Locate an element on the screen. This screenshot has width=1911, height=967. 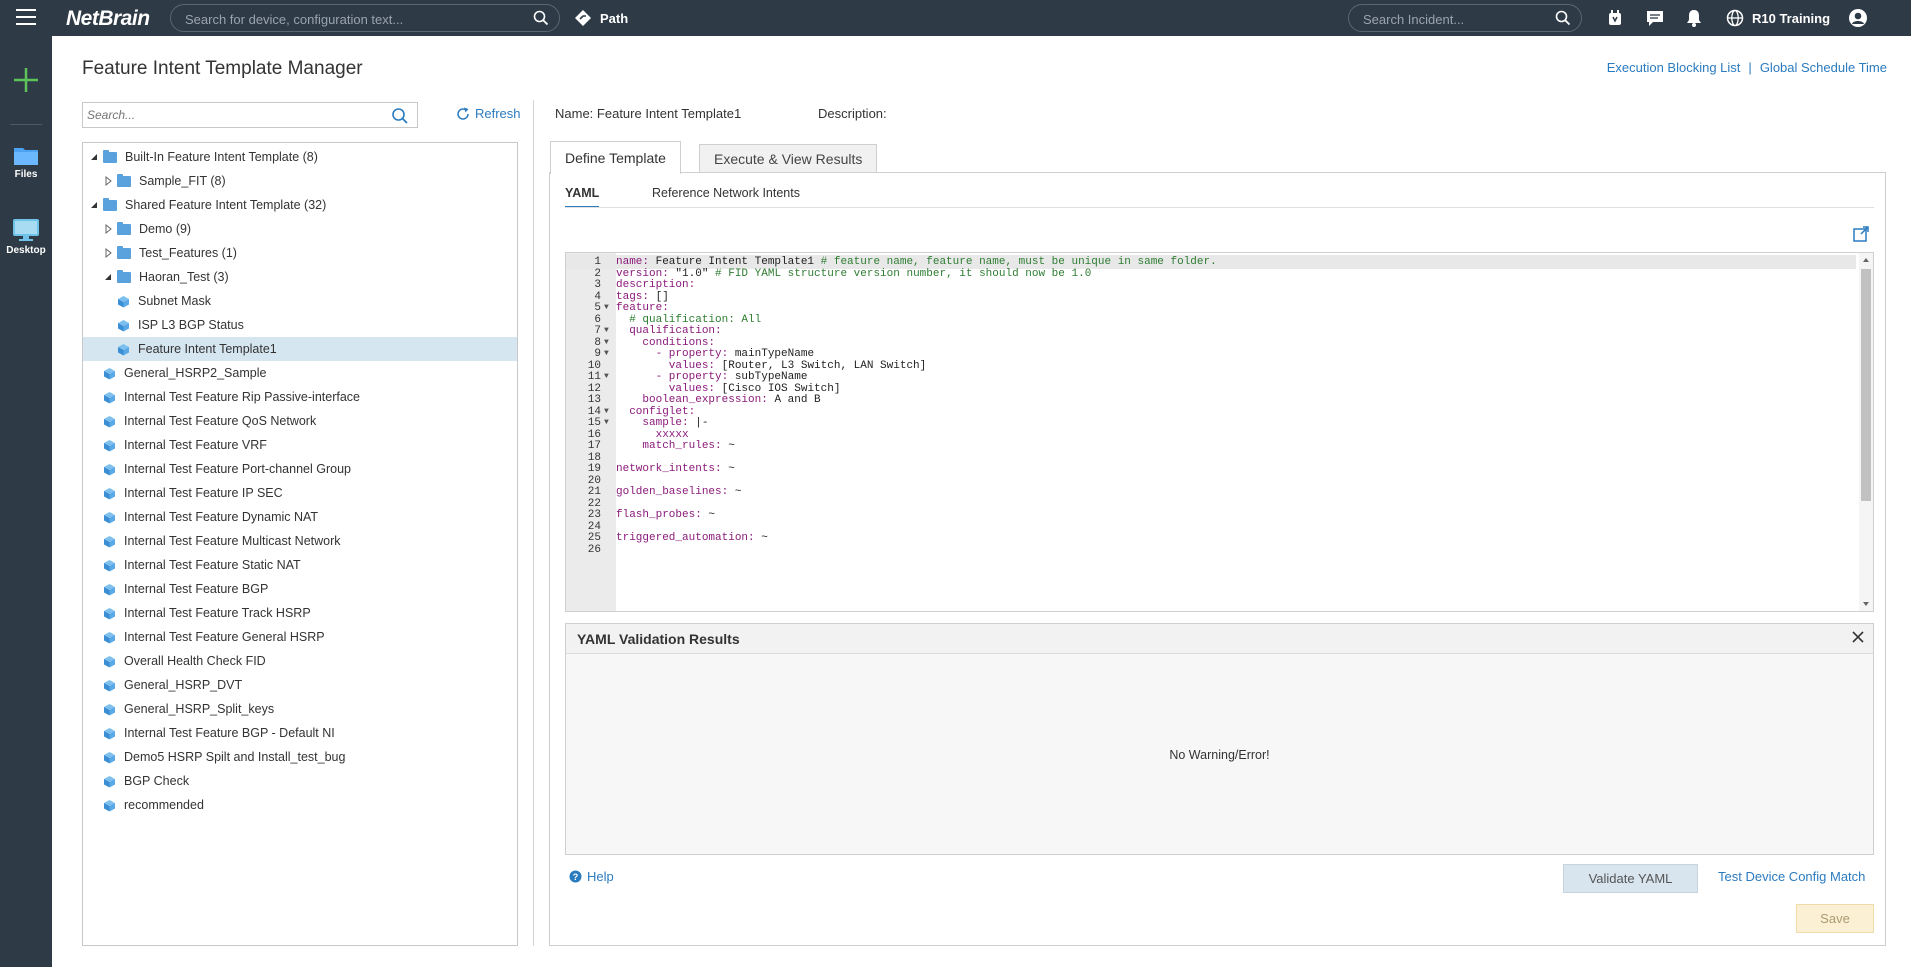
tree-folder: Test_Features (1) is located at coordinates (300, 253).